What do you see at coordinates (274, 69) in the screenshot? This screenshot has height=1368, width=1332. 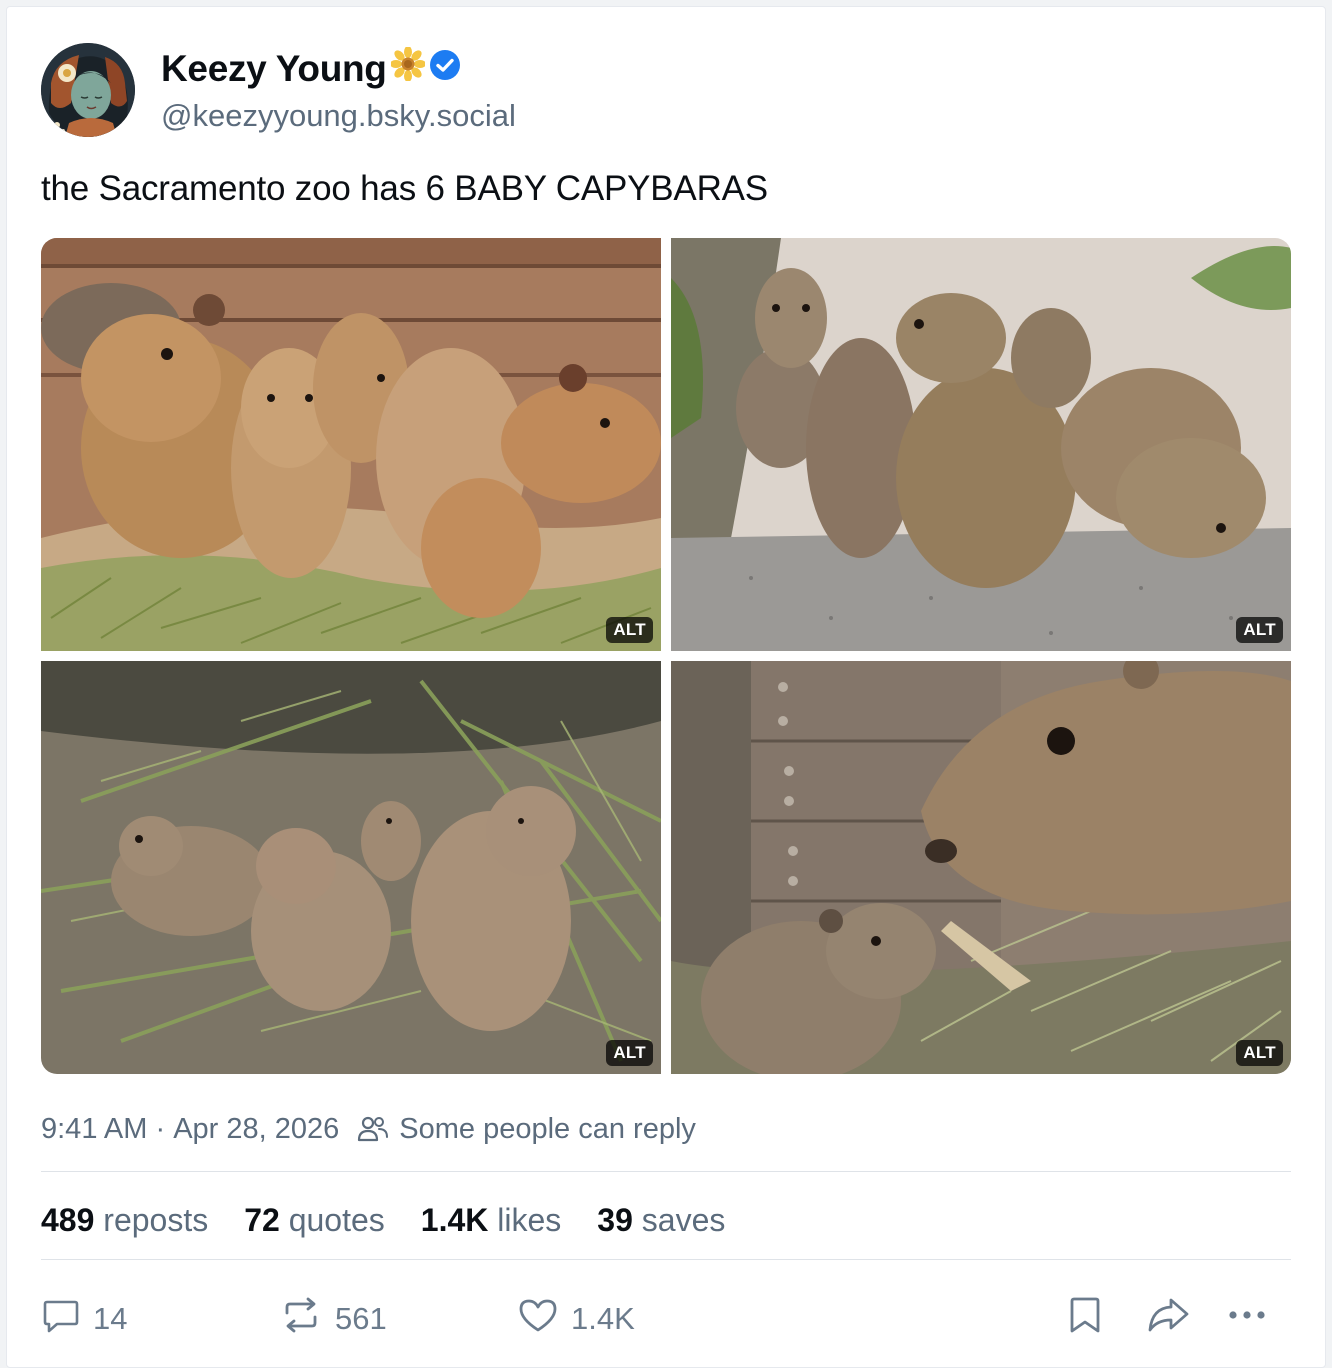 I see `author-display-name: Keezy Young` at bounding box center [274, 69].